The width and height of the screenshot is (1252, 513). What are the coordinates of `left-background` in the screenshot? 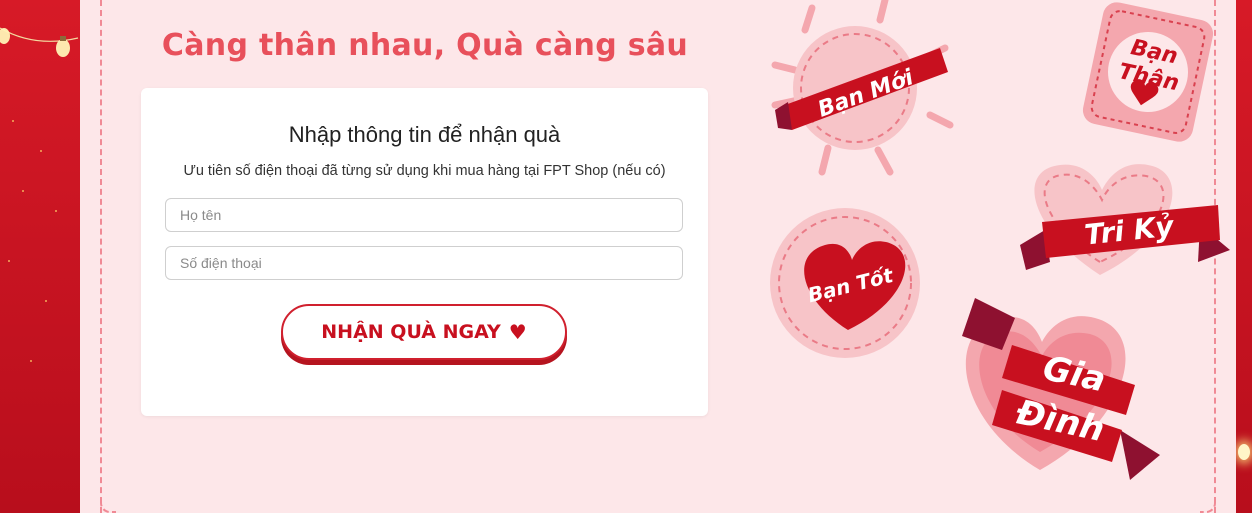 It's located at (40, 256).